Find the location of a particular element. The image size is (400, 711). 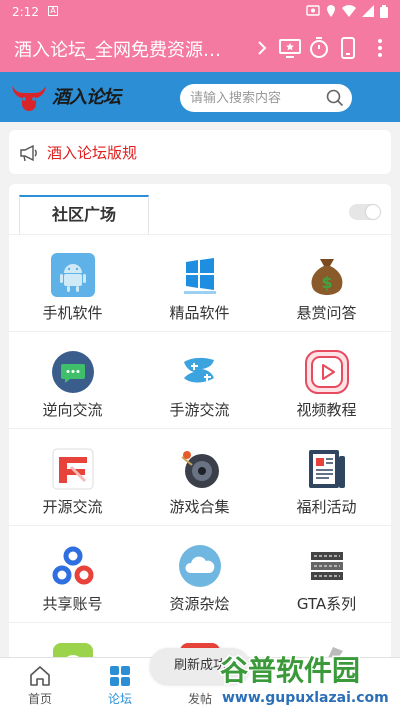

view-toggle is located at coordinates (365, 212).